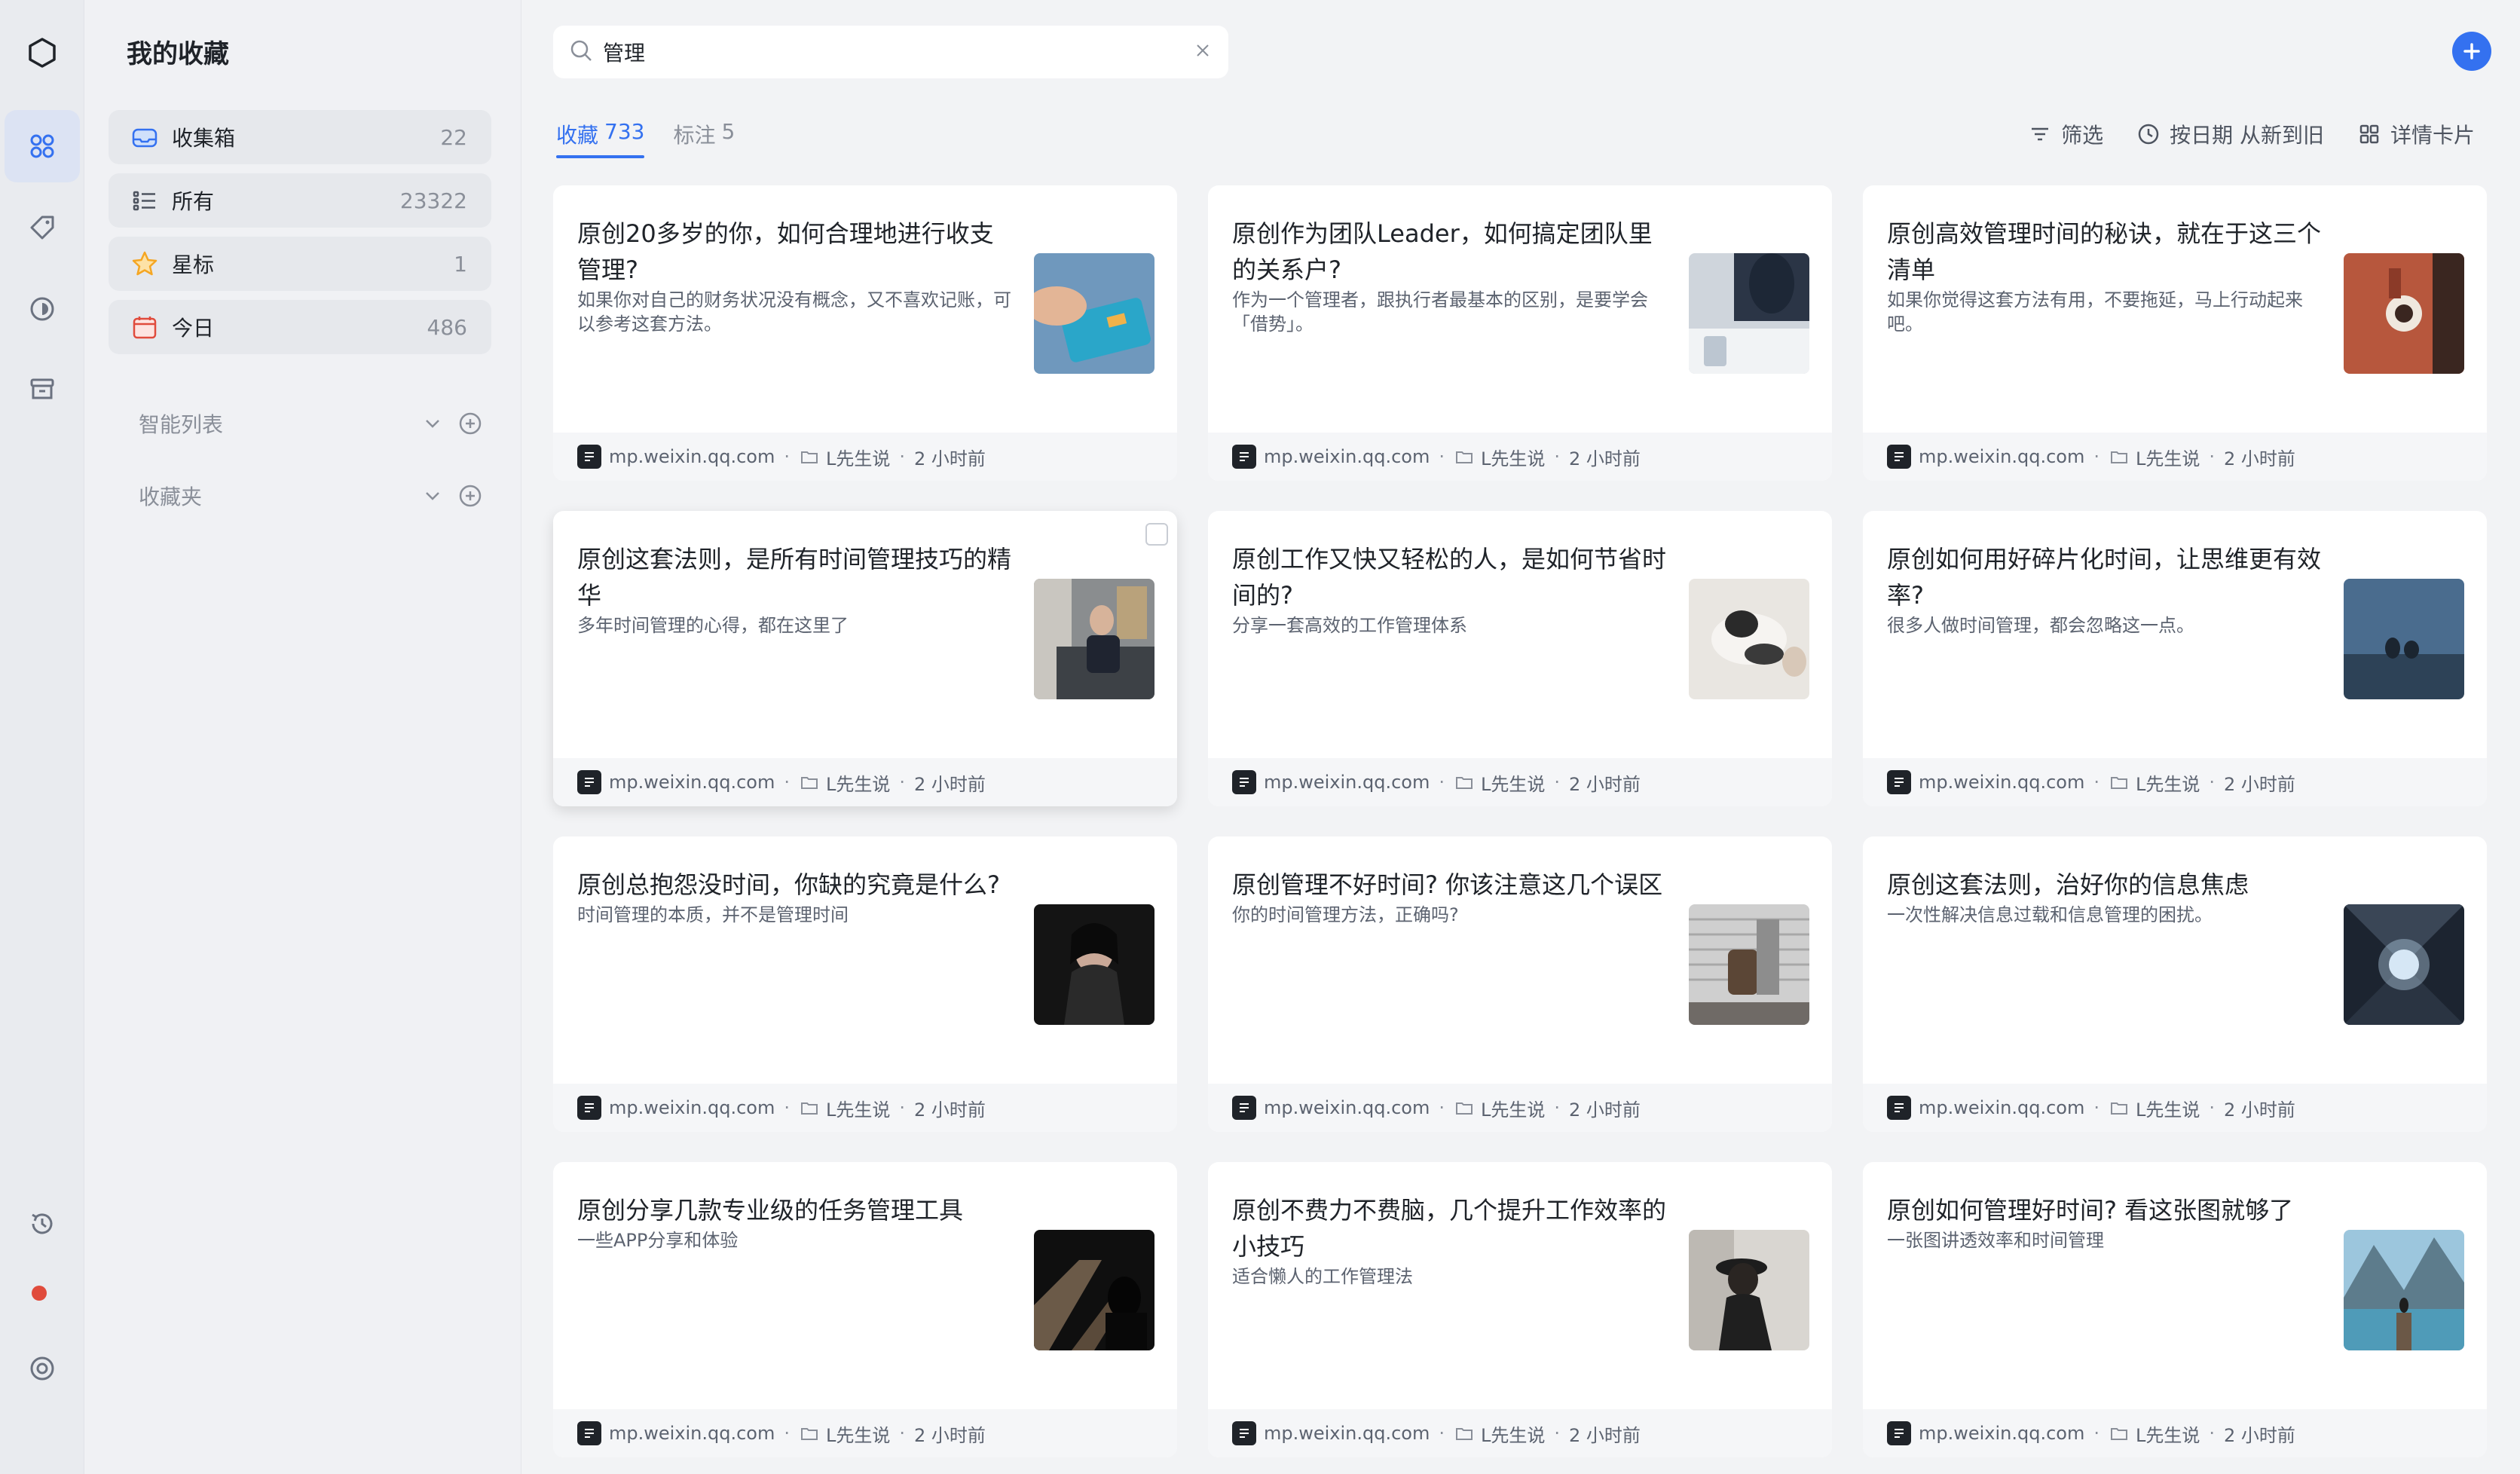 This screenshot has width=2520, height=1474. What do you see at coordinates (300, 137) in the screenshot?
I see `sidebar-item-inbox: 收集箱 22` at bounding box center [300, 137].